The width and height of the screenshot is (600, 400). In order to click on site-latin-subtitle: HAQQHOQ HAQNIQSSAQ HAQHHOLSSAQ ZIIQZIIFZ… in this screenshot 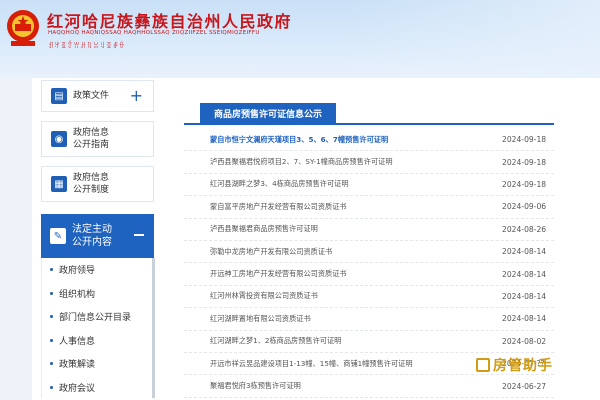, I will do `click(154, 33)`.